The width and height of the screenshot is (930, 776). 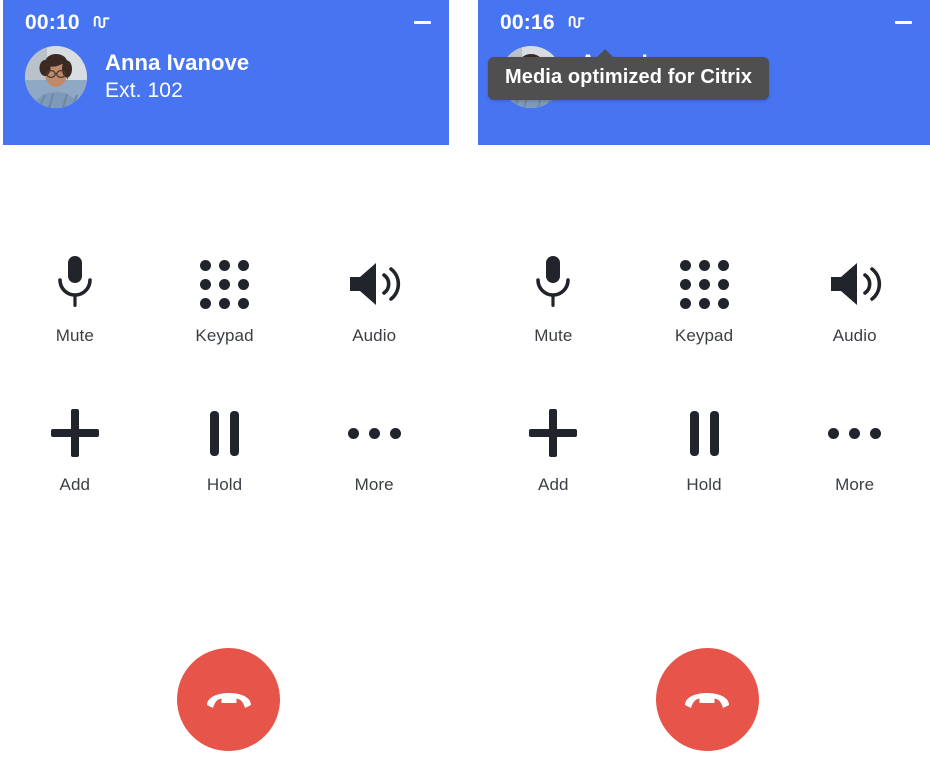 I want to click on call-header: 00:16 Media optimized for Citrix, so click(x=704, y=72).